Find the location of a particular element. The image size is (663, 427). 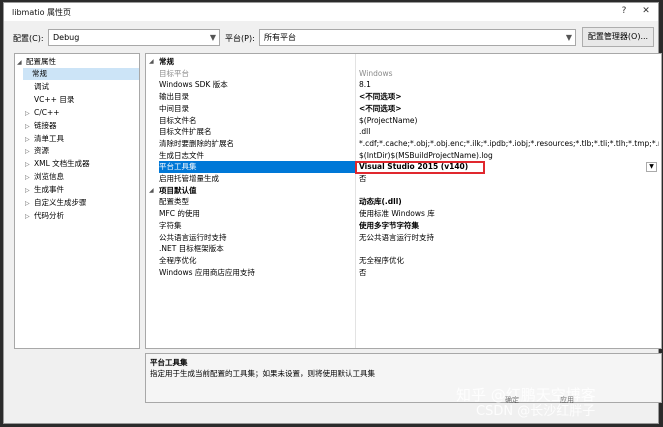

tree-item: 常规 is located at coordinates (81, 74).